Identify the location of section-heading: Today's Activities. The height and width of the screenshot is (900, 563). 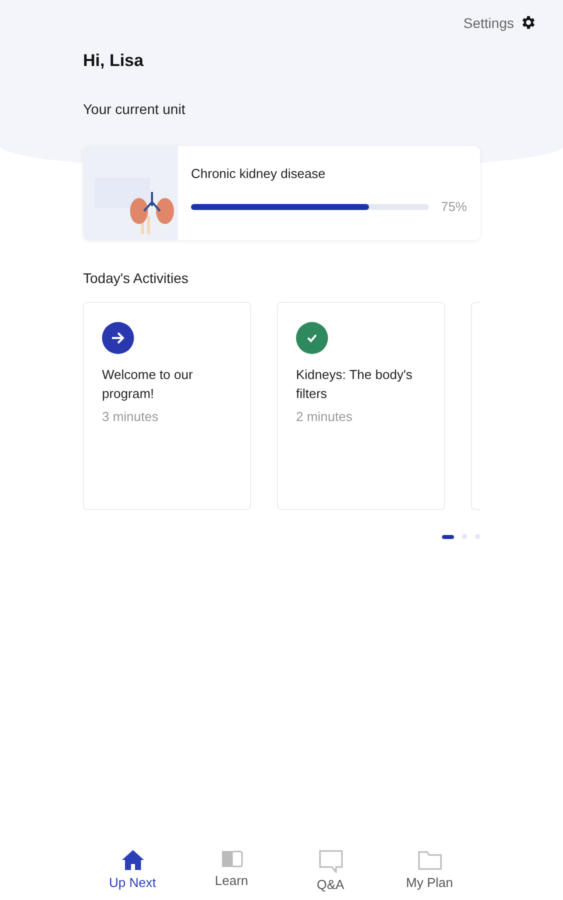
(136, 278).